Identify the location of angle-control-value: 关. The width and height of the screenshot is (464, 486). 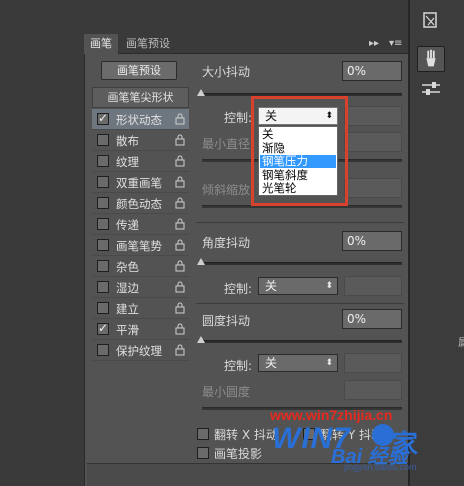
(271, 286).